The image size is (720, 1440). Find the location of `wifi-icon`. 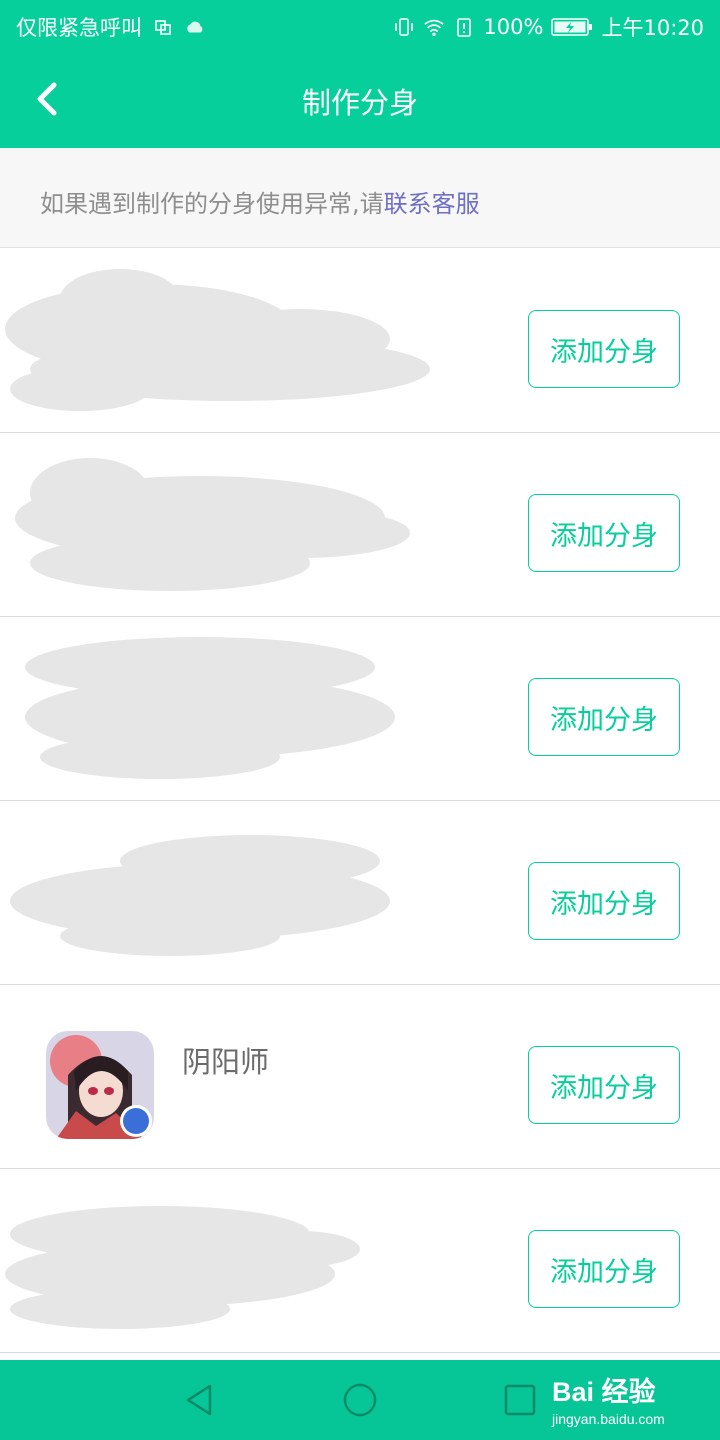

wifi-icon is located at coordinates (434, 27).